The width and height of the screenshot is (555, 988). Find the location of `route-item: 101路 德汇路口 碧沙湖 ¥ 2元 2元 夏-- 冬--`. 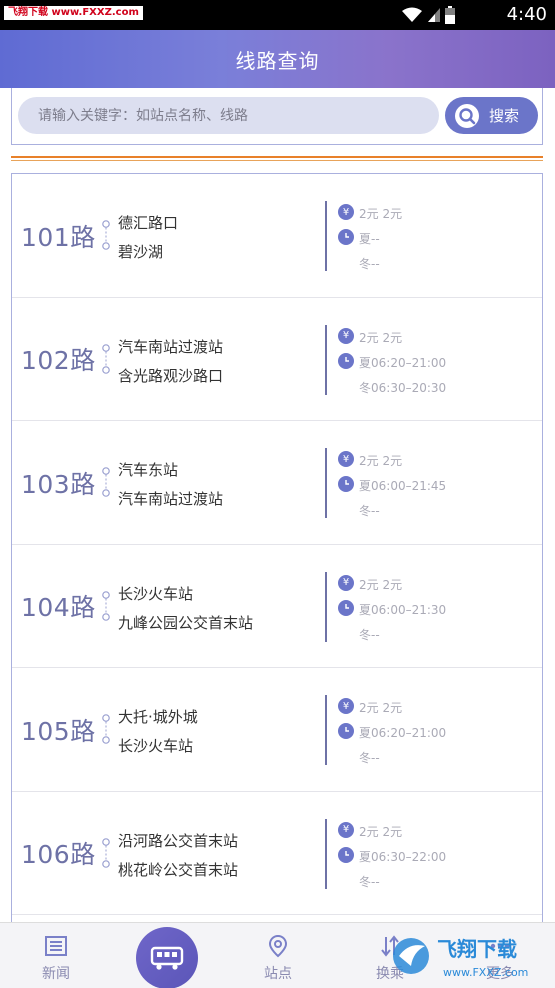

route-item: 101路 德汇路口 碧沙湖 ¥ 2元 2元 夏-- 冬-- is located at coordinates (277, 236).